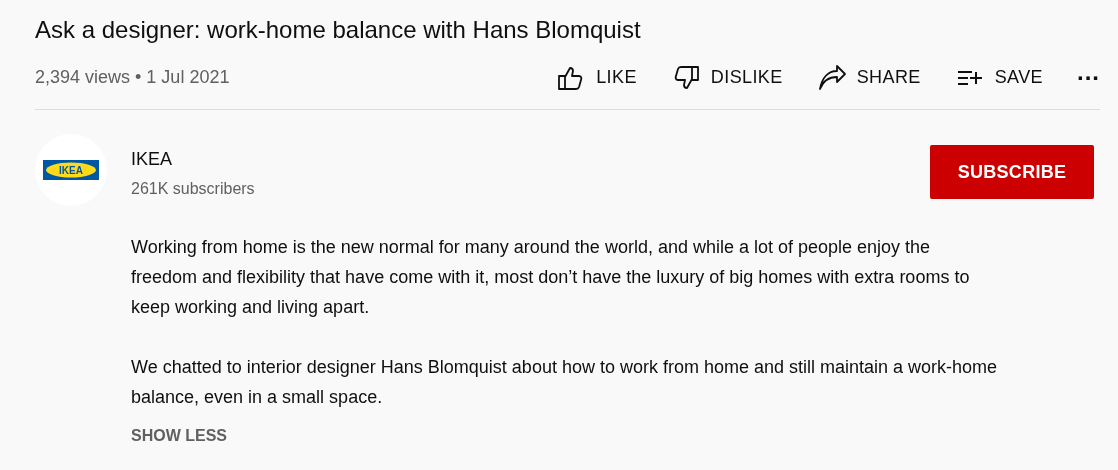  What do you see at coordinates (726, 77) in the screenshot?
I see `dislike-button: DISLIKE` at bounding box center [726, 77].